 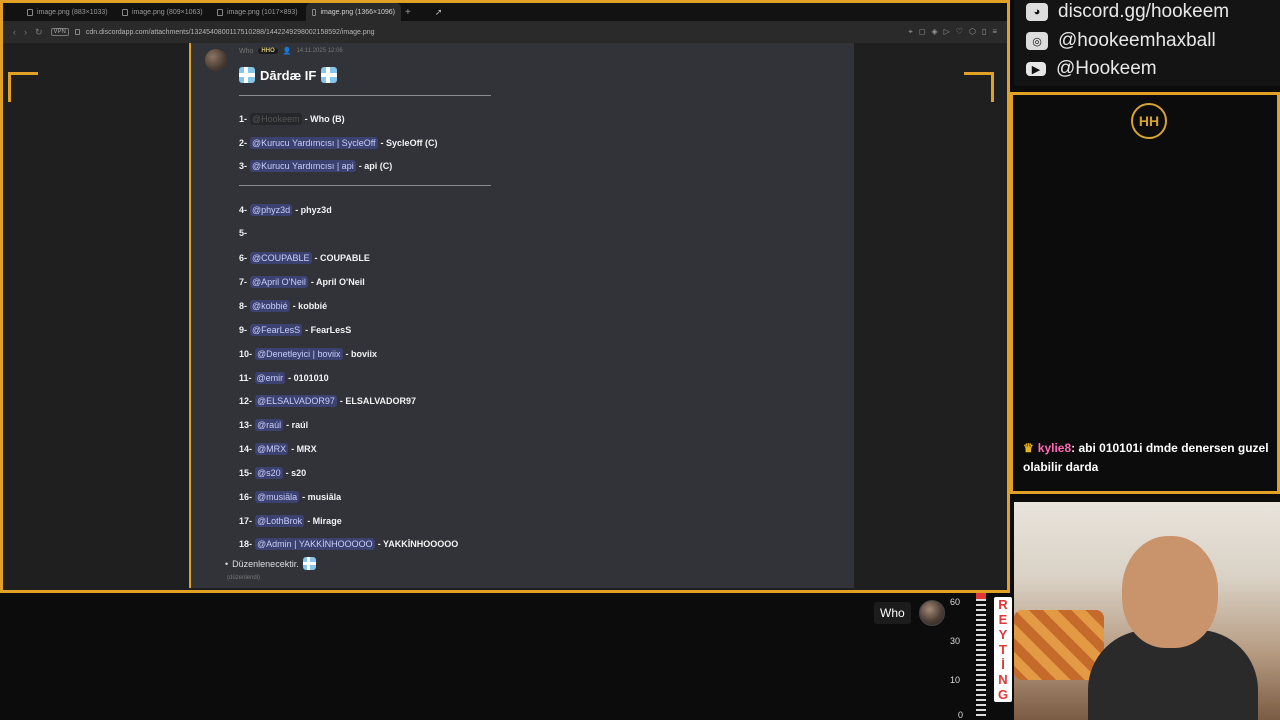 I want to click on roster-row: 15- @s20- s20, so click(x=272, y=473).